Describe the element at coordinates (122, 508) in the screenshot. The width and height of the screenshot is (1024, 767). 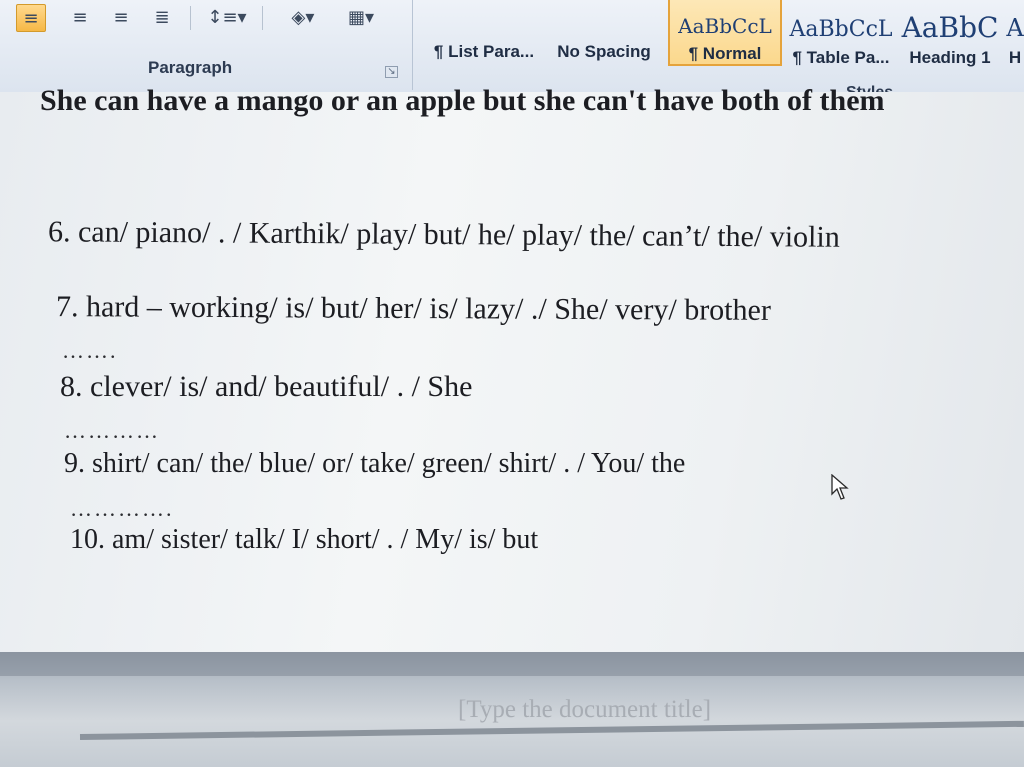
I see `answer-dots: ………….` at that location.